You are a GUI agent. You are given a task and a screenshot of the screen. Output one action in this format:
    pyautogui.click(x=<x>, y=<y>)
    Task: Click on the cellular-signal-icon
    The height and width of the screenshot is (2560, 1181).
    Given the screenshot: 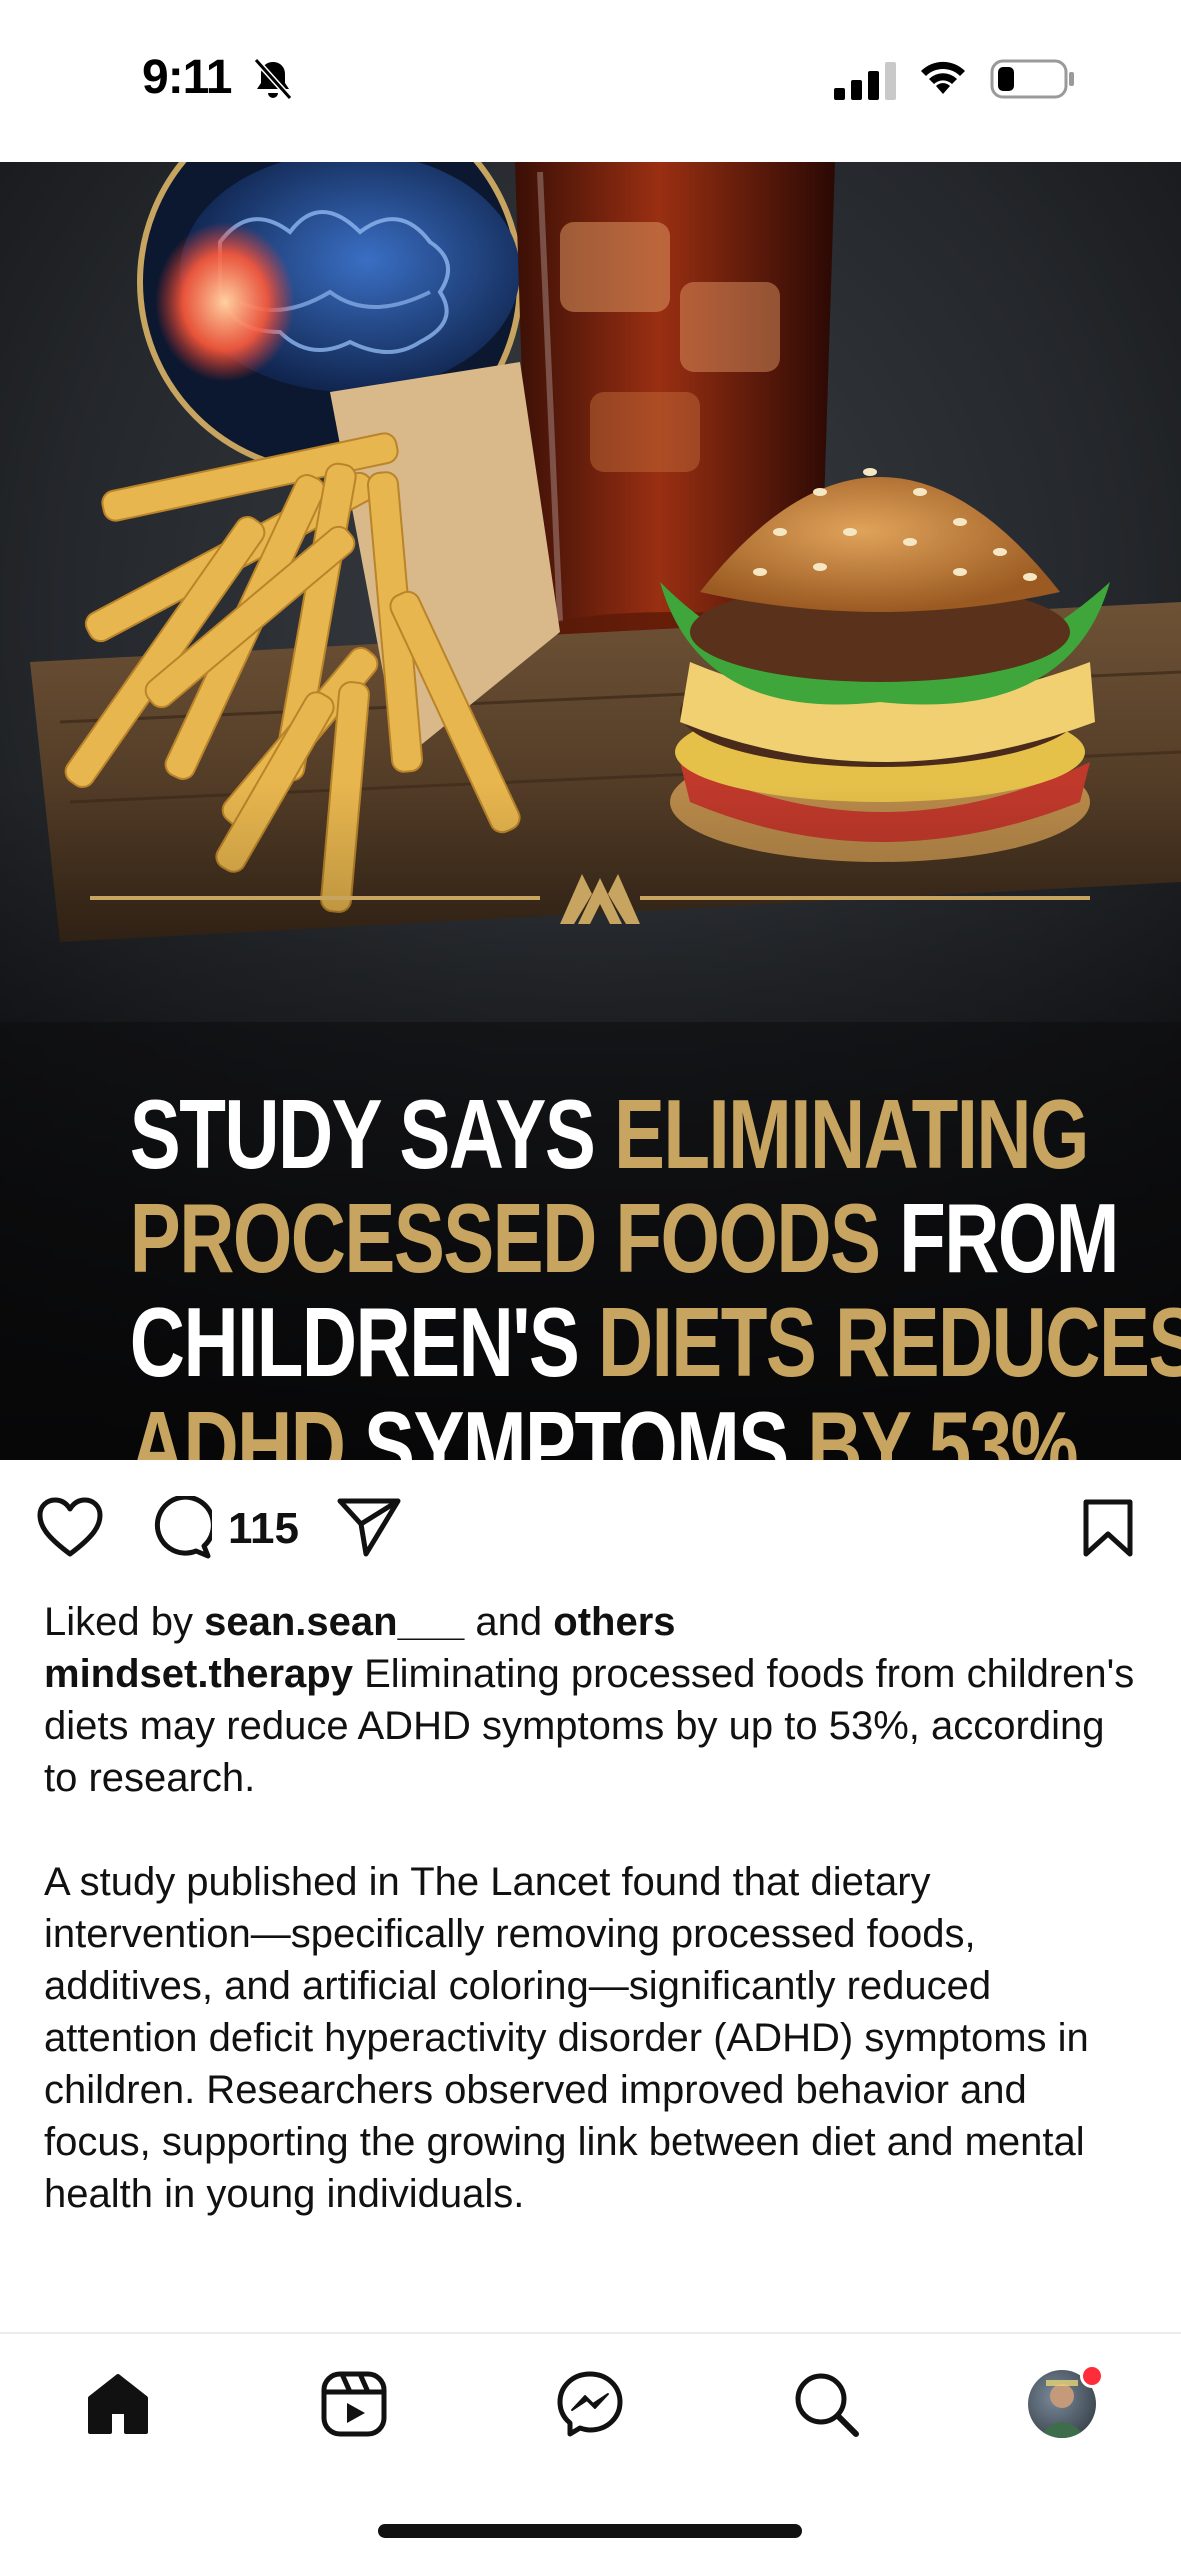 What is the action you would take?
    pyautogui.click(x=865, y=81)
    